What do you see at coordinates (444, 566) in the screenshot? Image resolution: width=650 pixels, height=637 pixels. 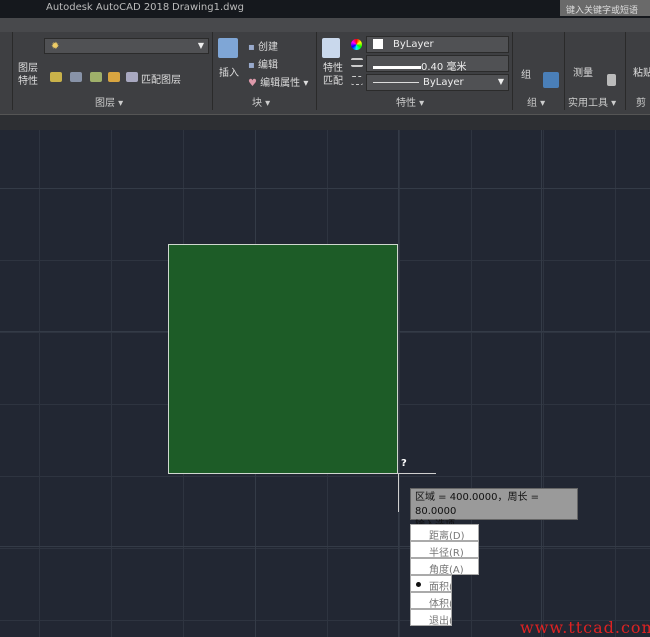 I see `menu-item-angle: 角度(A)` at bounding box center [444, 566].